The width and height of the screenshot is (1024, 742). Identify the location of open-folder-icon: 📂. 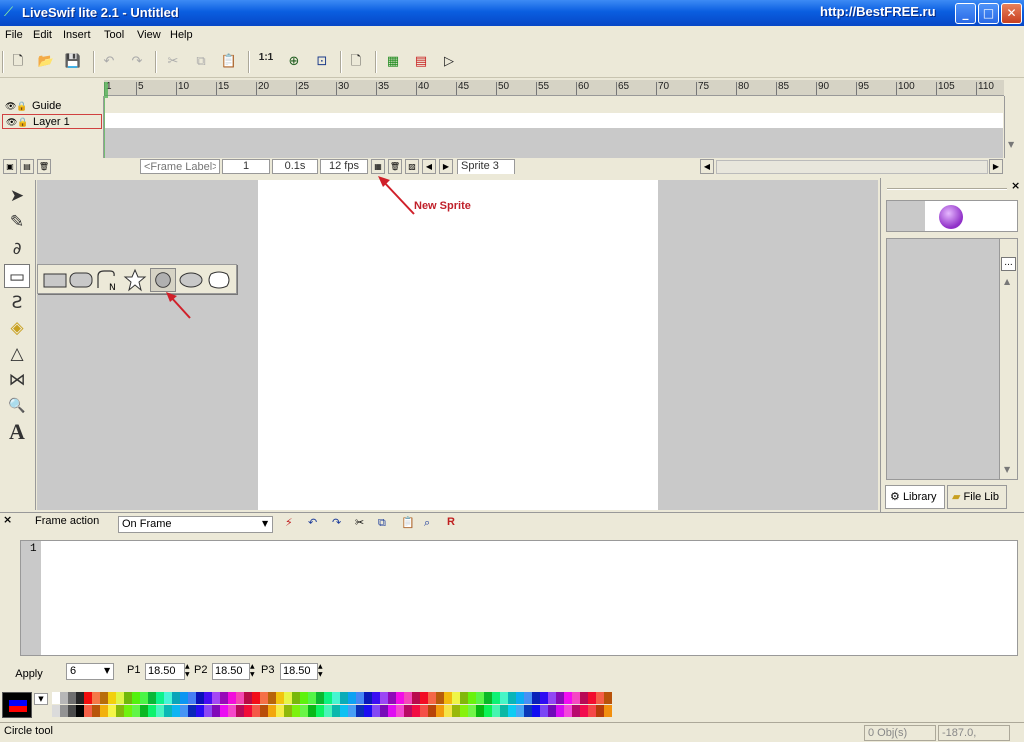
(46, 62).